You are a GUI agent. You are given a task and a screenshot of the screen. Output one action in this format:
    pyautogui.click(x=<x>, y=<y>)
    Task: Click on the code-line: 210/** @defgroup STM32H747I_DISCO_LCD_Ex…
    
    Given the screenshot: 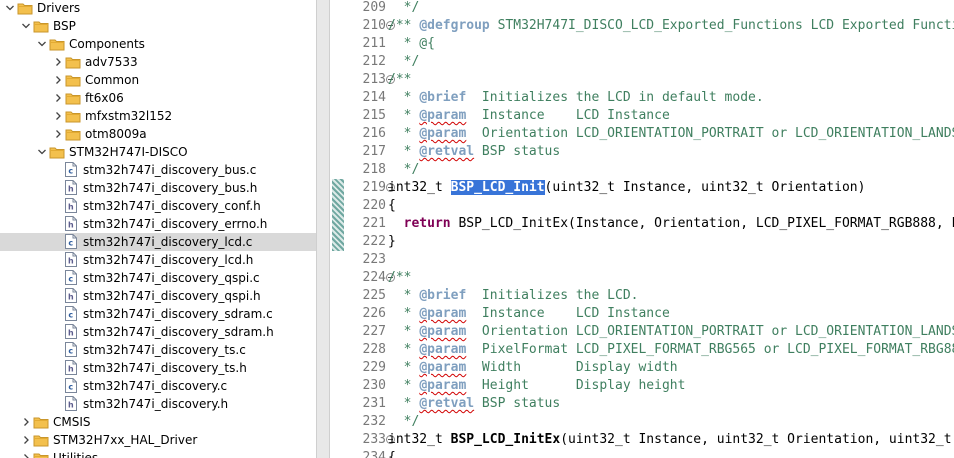 What is the action you would take?
    pyautogui.click(x=650, y=26)
    